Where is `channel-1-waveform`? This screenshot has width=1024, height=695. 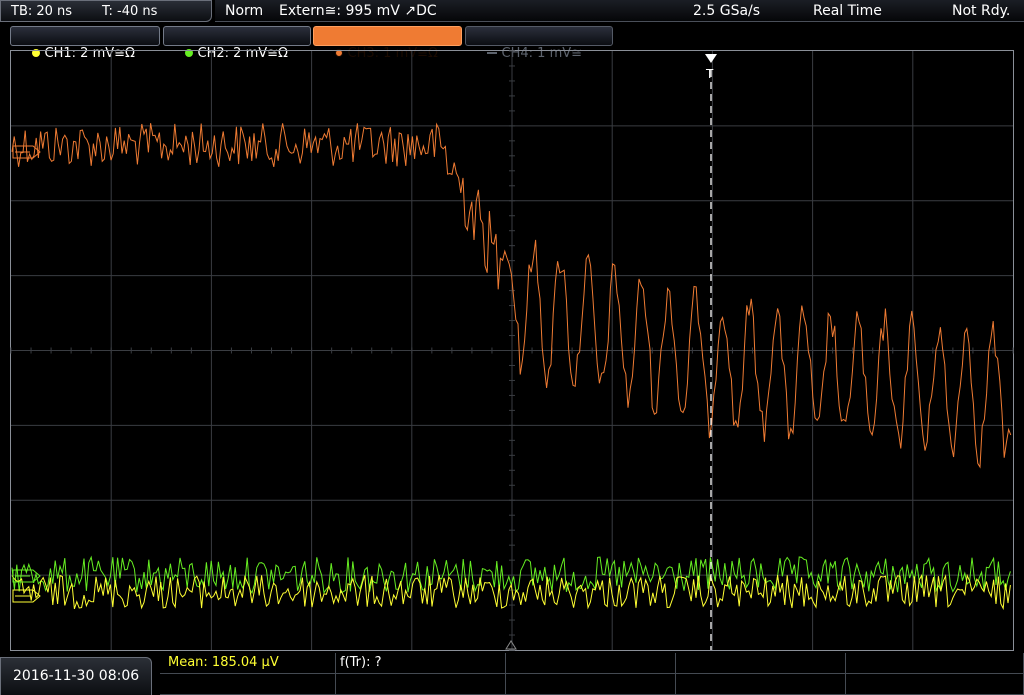 channel-1-waveform is located at coordinates (511, 592).